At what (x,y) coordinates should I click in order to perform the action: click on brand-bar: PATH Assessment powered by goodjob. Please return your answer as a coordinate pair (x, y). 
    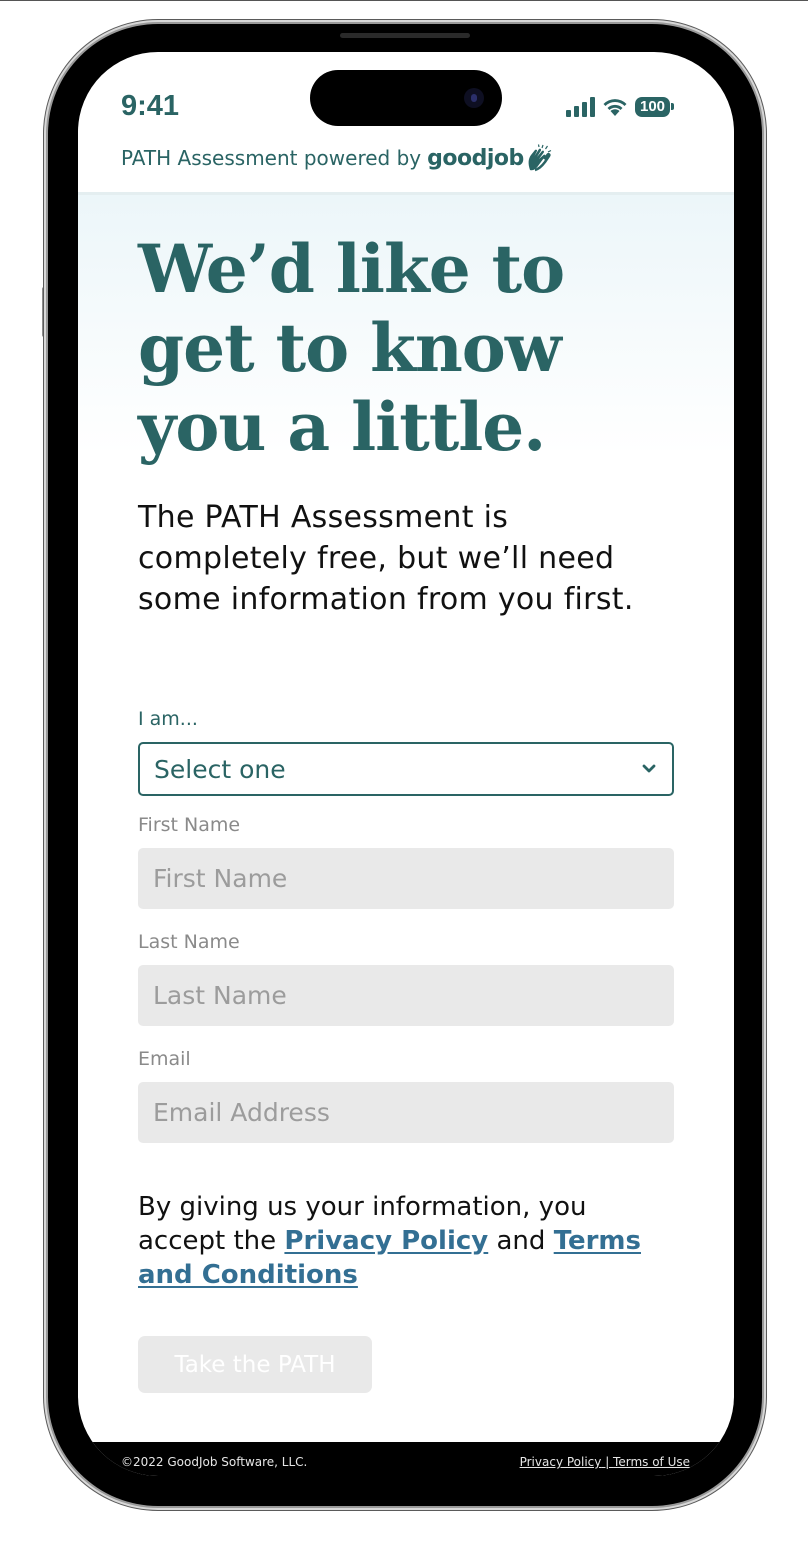
    Looking at the image, I should click on (336, 158).